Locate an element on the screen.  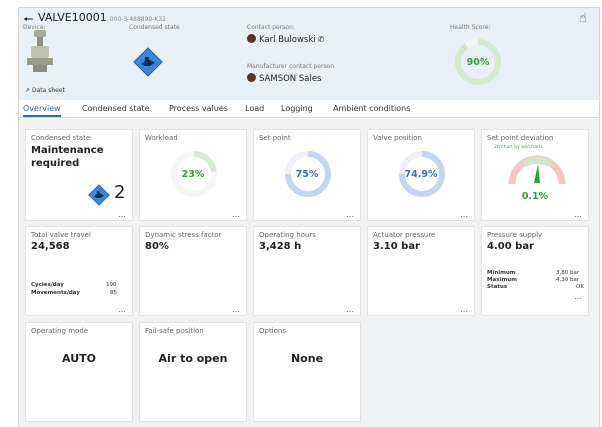
tab-logging: Logging is located at coordinates (297, 108).